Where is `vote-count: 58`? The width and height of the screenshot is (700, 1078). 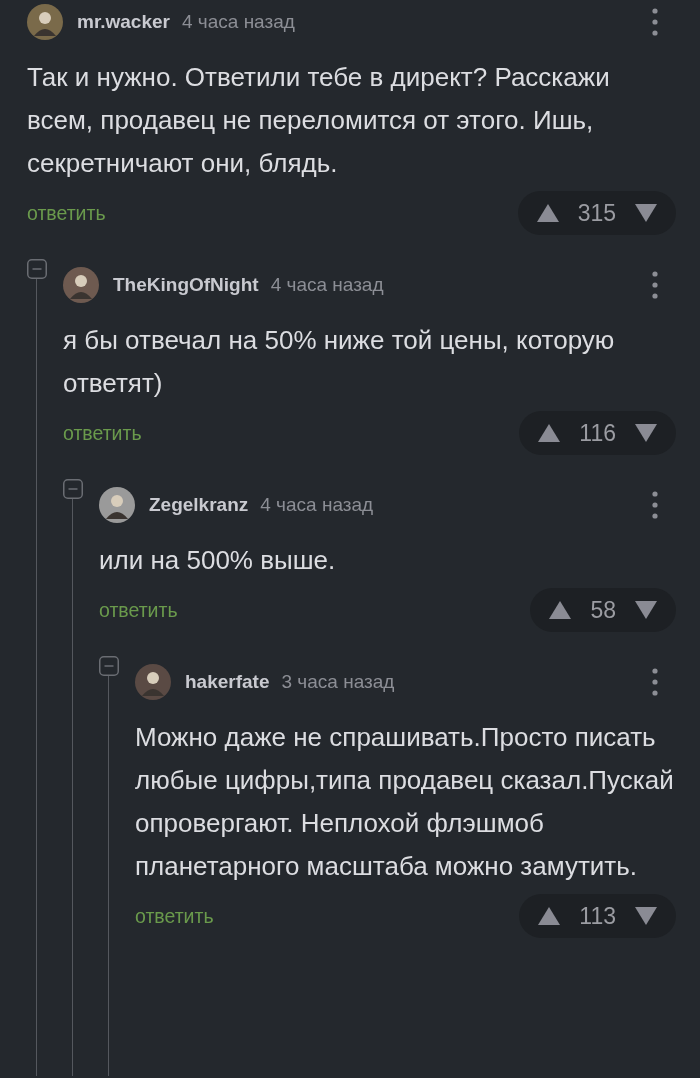
vote-count: 58 is located at coordinates (603, 610).